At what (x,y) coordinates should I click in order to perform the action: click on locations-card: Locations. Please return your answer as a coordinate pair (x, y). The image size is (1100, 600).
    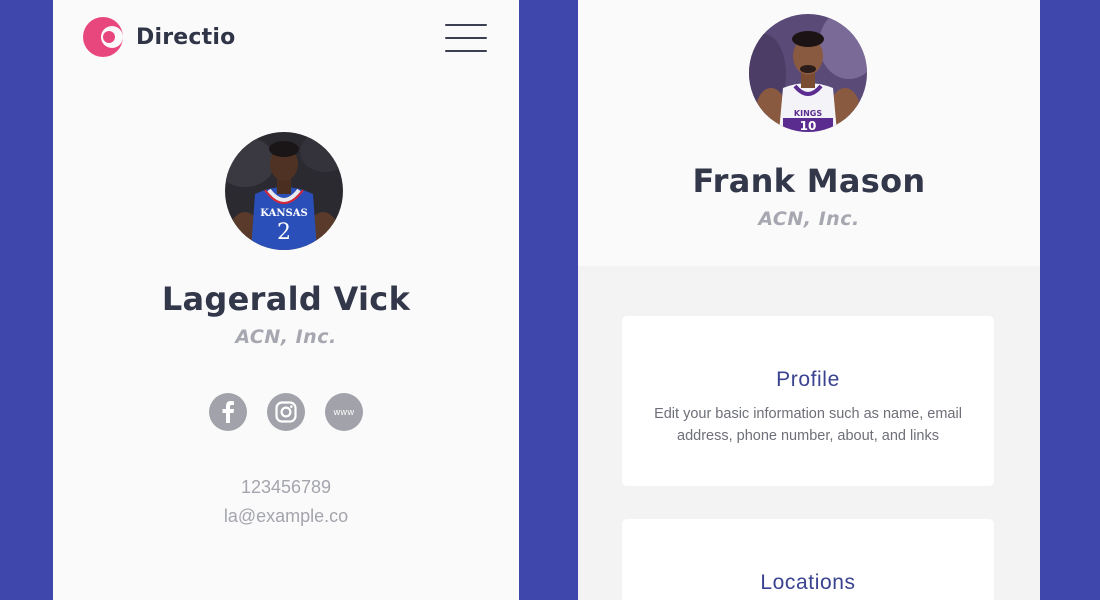
    Looking at the image, I should click on (808, 559).